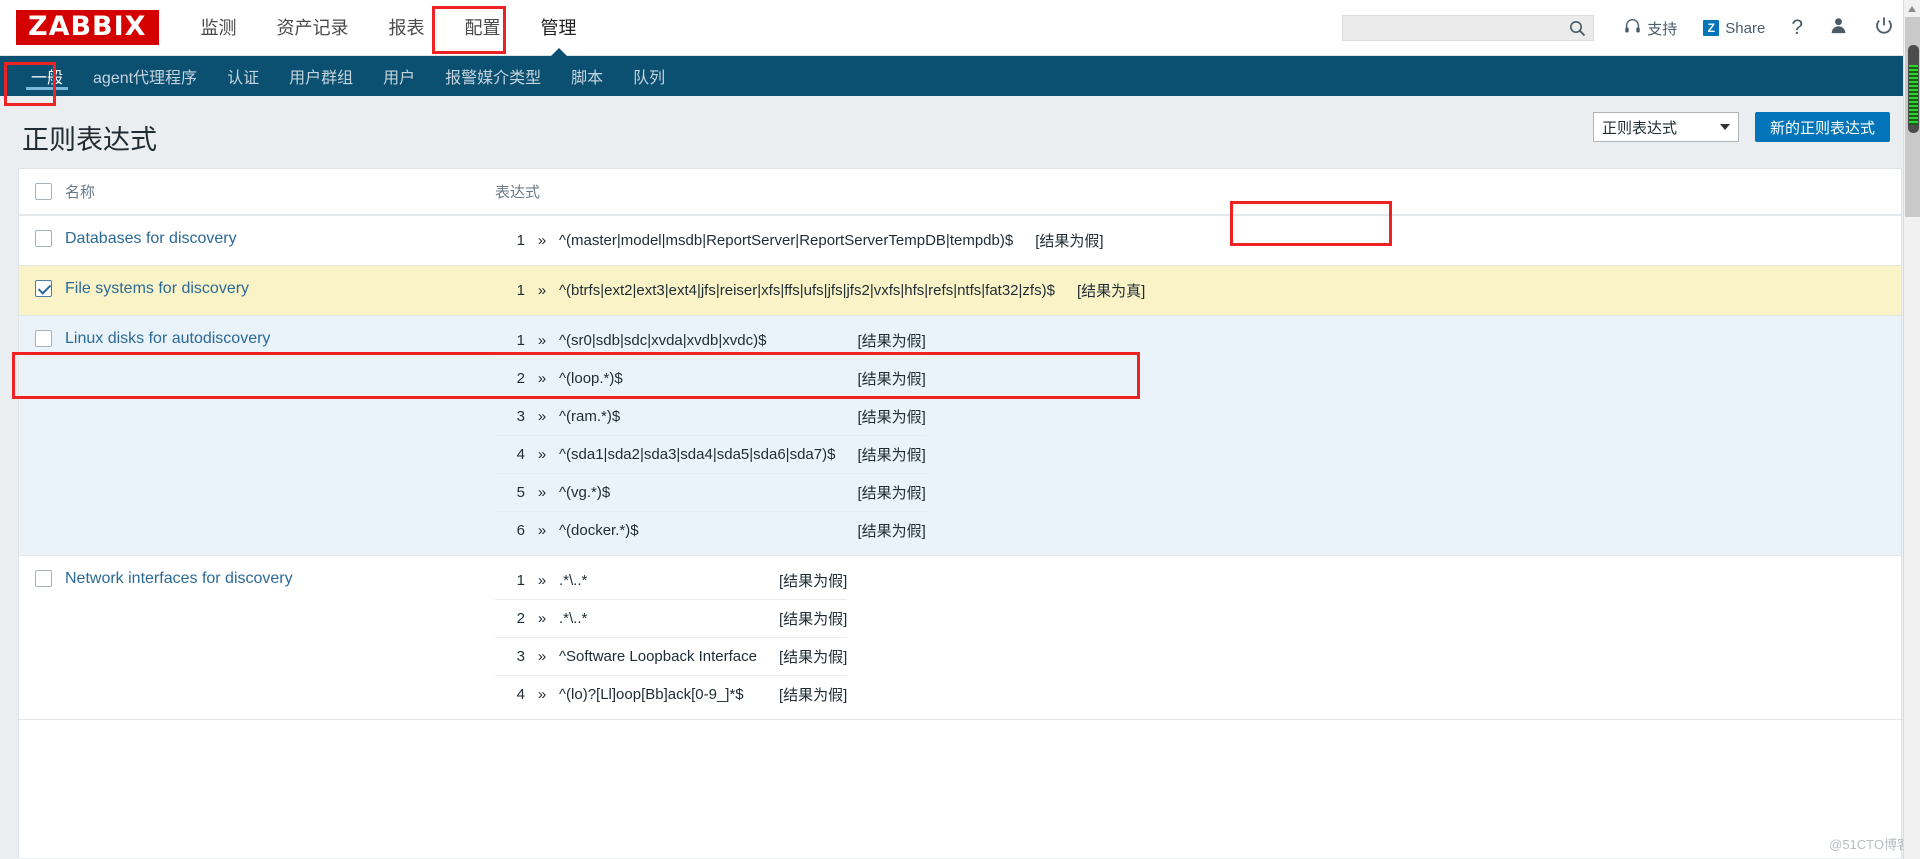  I want to click on group-separator, so click(960, 719).